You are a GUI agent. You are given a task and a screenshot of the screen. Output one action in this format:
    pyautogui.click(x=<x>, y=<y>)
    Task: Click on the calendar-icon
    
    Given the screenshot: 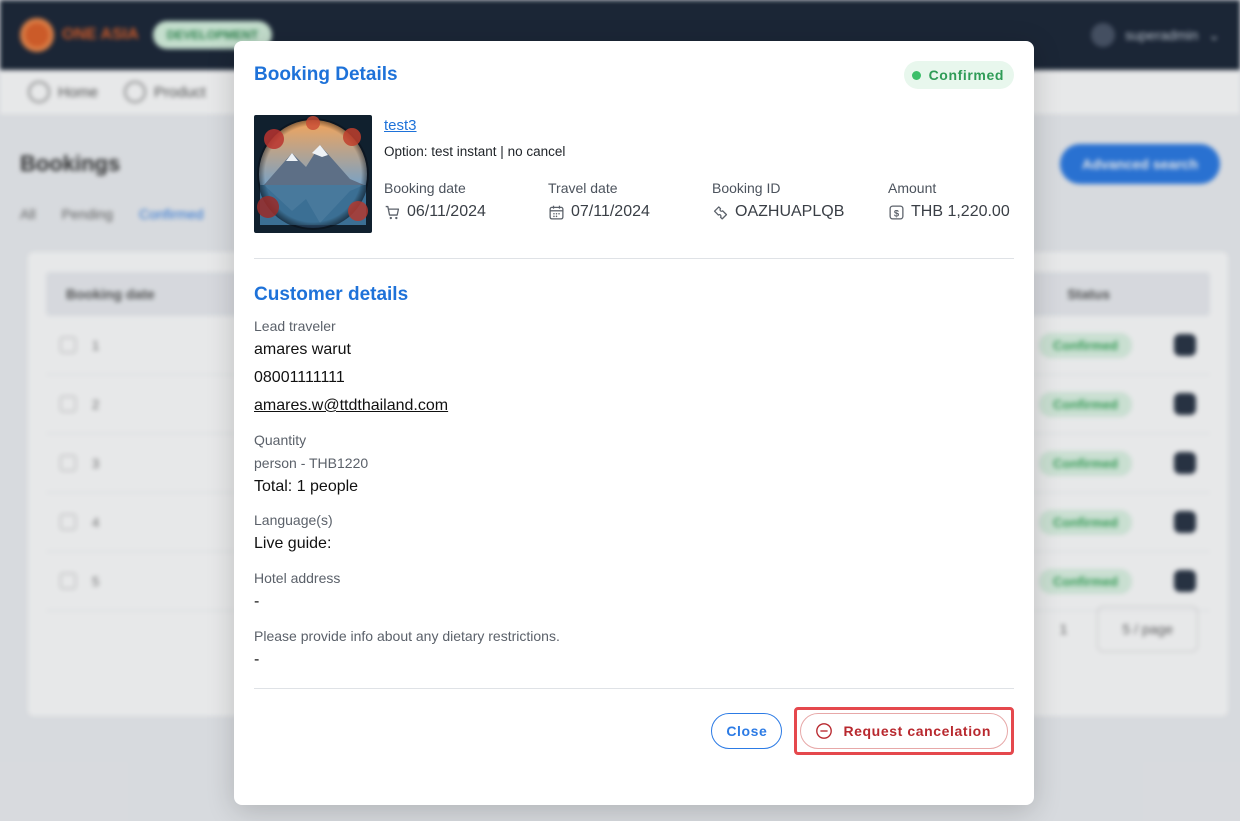 What is the action you would take?
    pyautogui.click(x=556, y=212)
    